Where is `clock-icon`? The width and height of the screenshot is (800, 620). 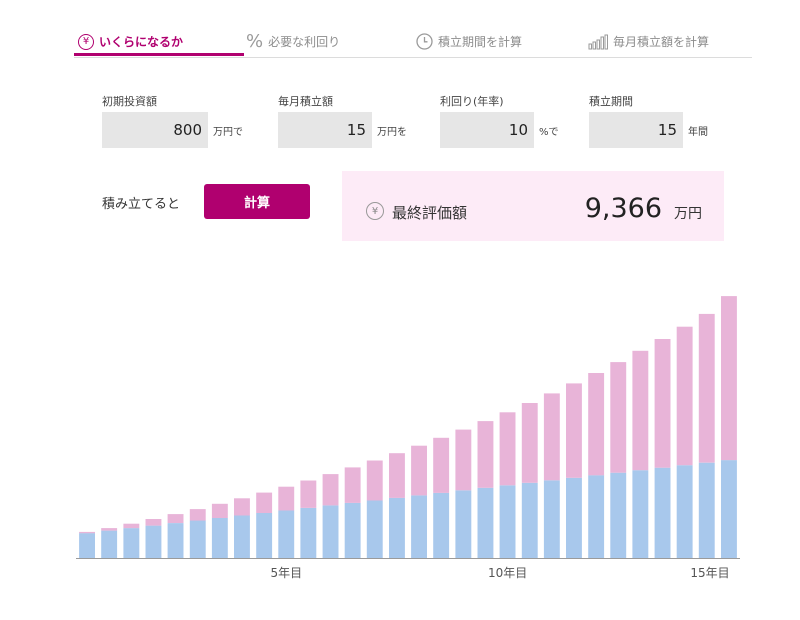 clock-icon is located at coordinates (424, 41).